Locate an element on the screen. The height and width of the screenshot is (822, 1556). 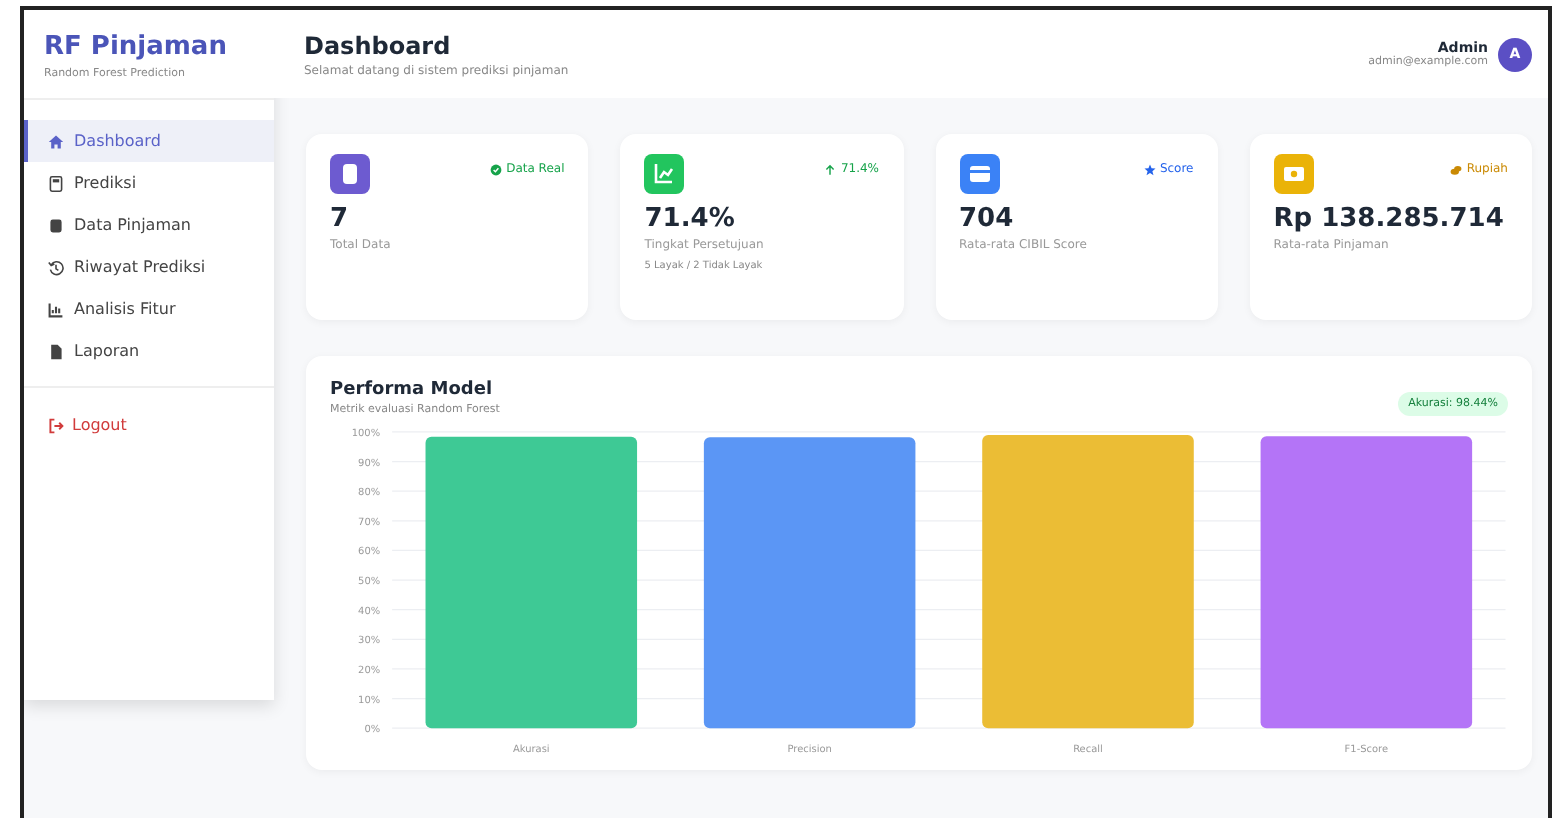
arrow-up-icon is located at coordinates (830, 169).